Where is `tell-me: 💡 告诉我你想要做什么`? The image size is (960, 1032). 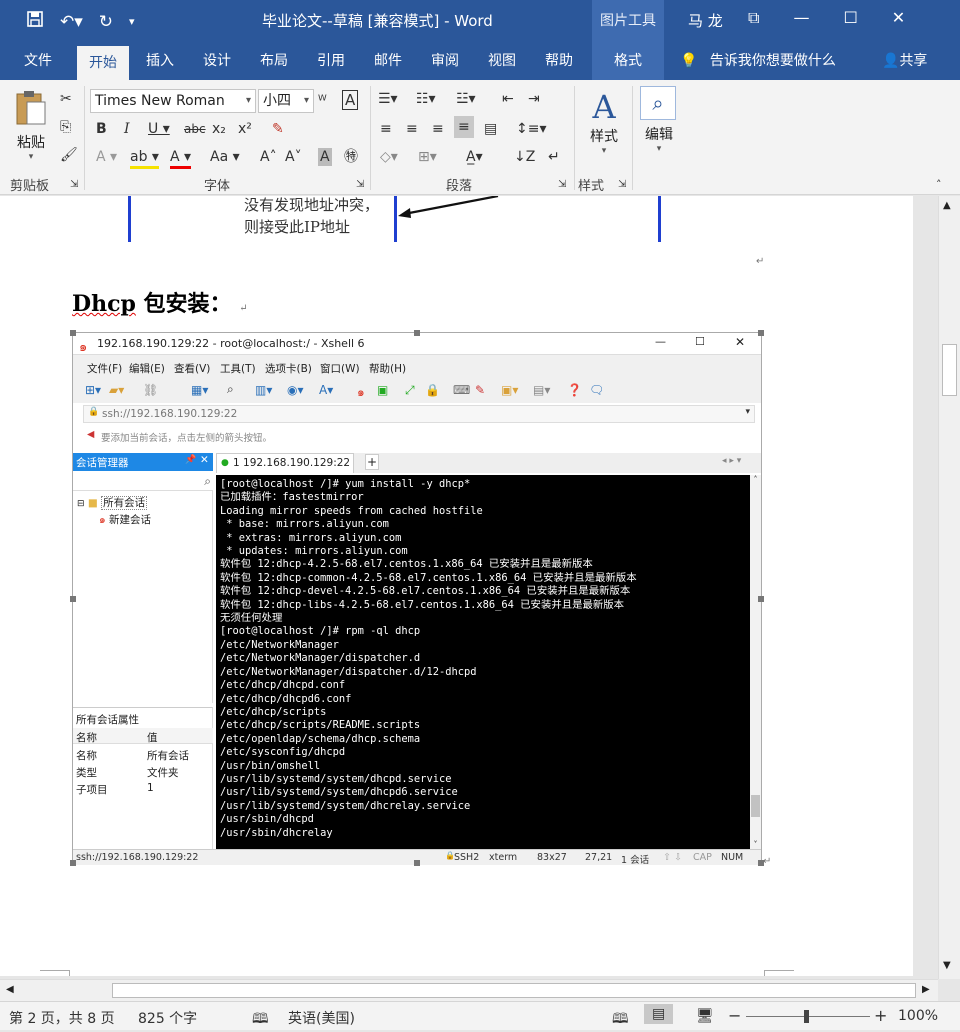
tell-me: 💡 告诉我你想要做什么 is located at coordinates (758, 61).